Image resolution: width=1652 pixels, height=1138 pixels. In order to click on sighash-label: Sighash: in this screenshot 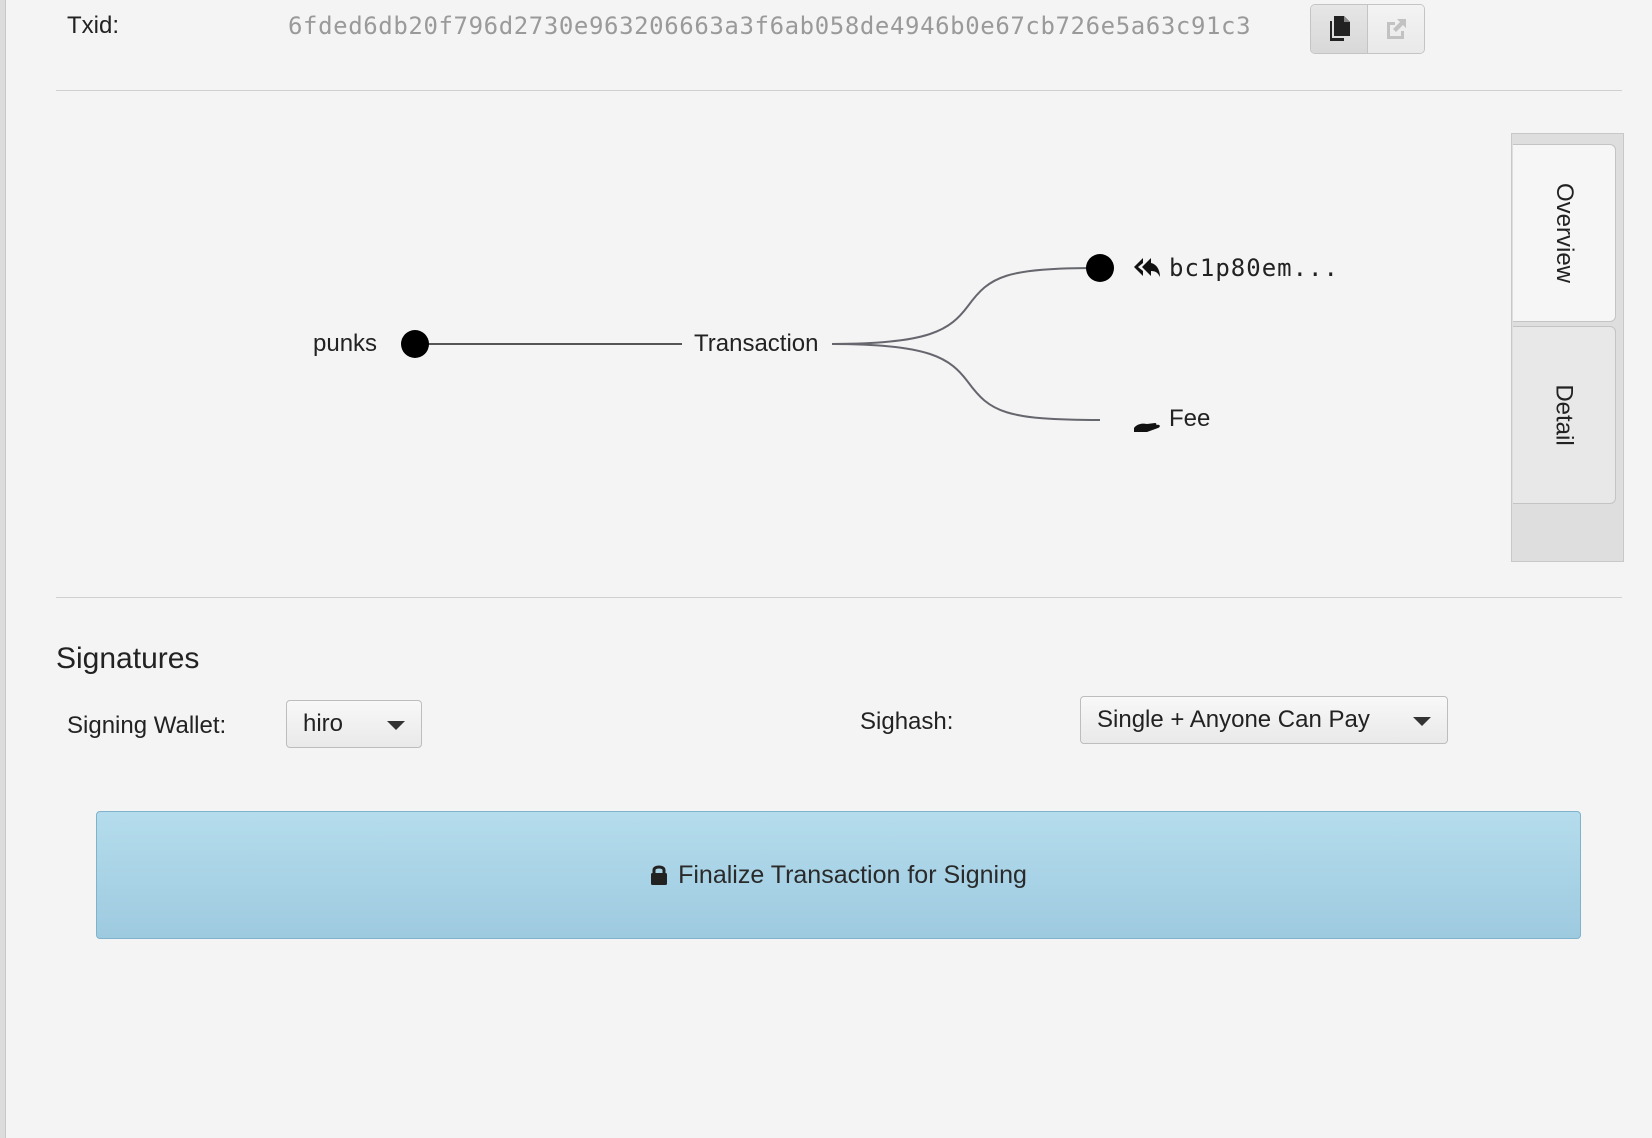, I will do `click(907, 721)`.